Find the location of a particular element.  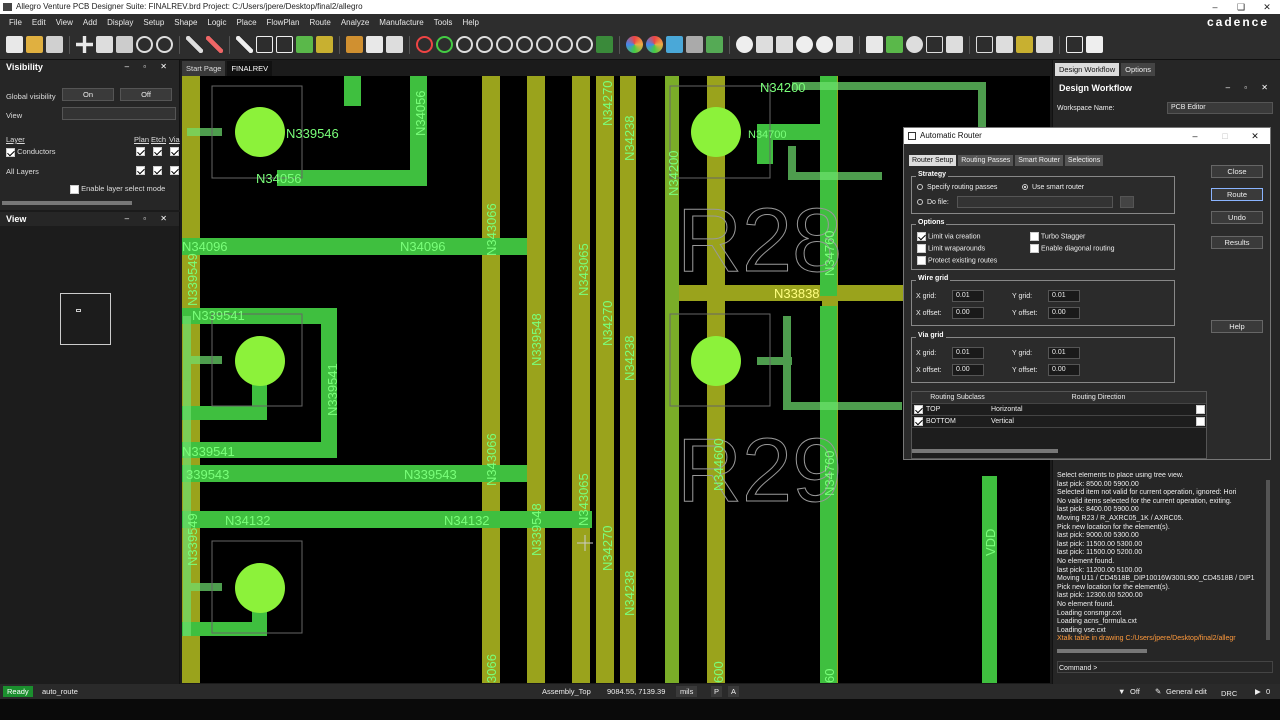

tab-design-workflow: Design Workflow is located at coordinates (1087, 69).